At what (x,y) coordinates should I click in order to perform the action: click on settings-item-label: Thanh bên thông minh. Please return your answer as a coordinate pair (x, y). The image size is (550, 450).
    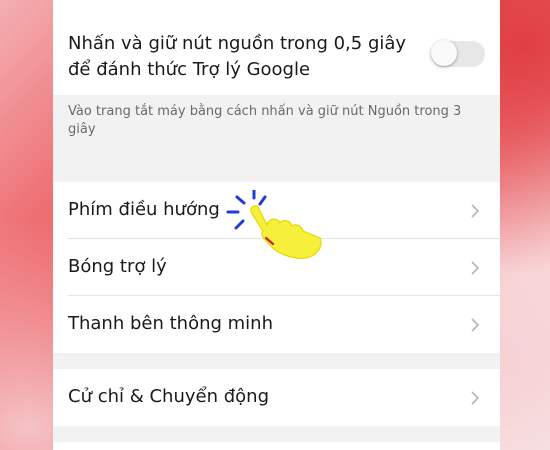
    Looking at the image, I should click on (170, 323).